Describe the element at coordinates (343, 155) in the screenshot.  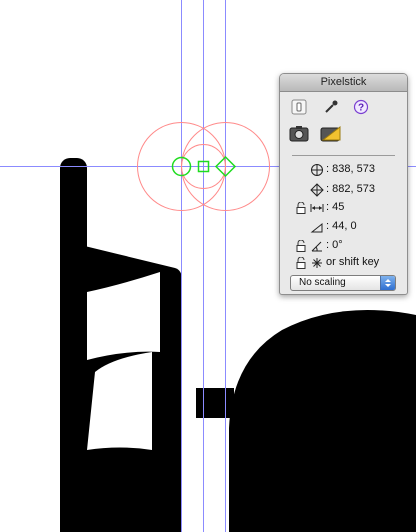
I see `separator` at that location.